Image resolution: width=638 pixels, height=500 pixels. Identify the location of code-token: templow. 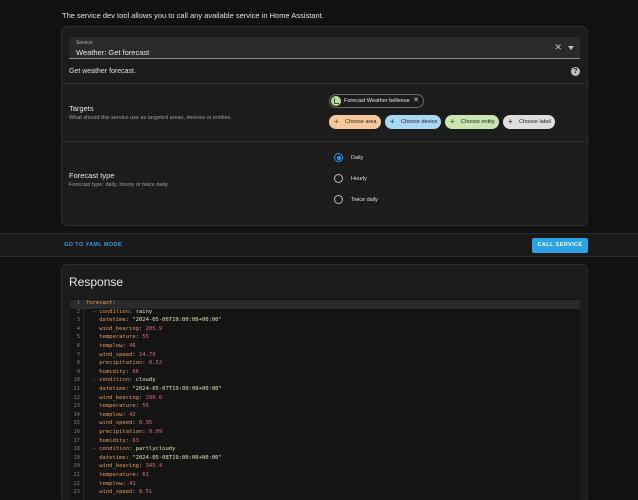
(111, 483).